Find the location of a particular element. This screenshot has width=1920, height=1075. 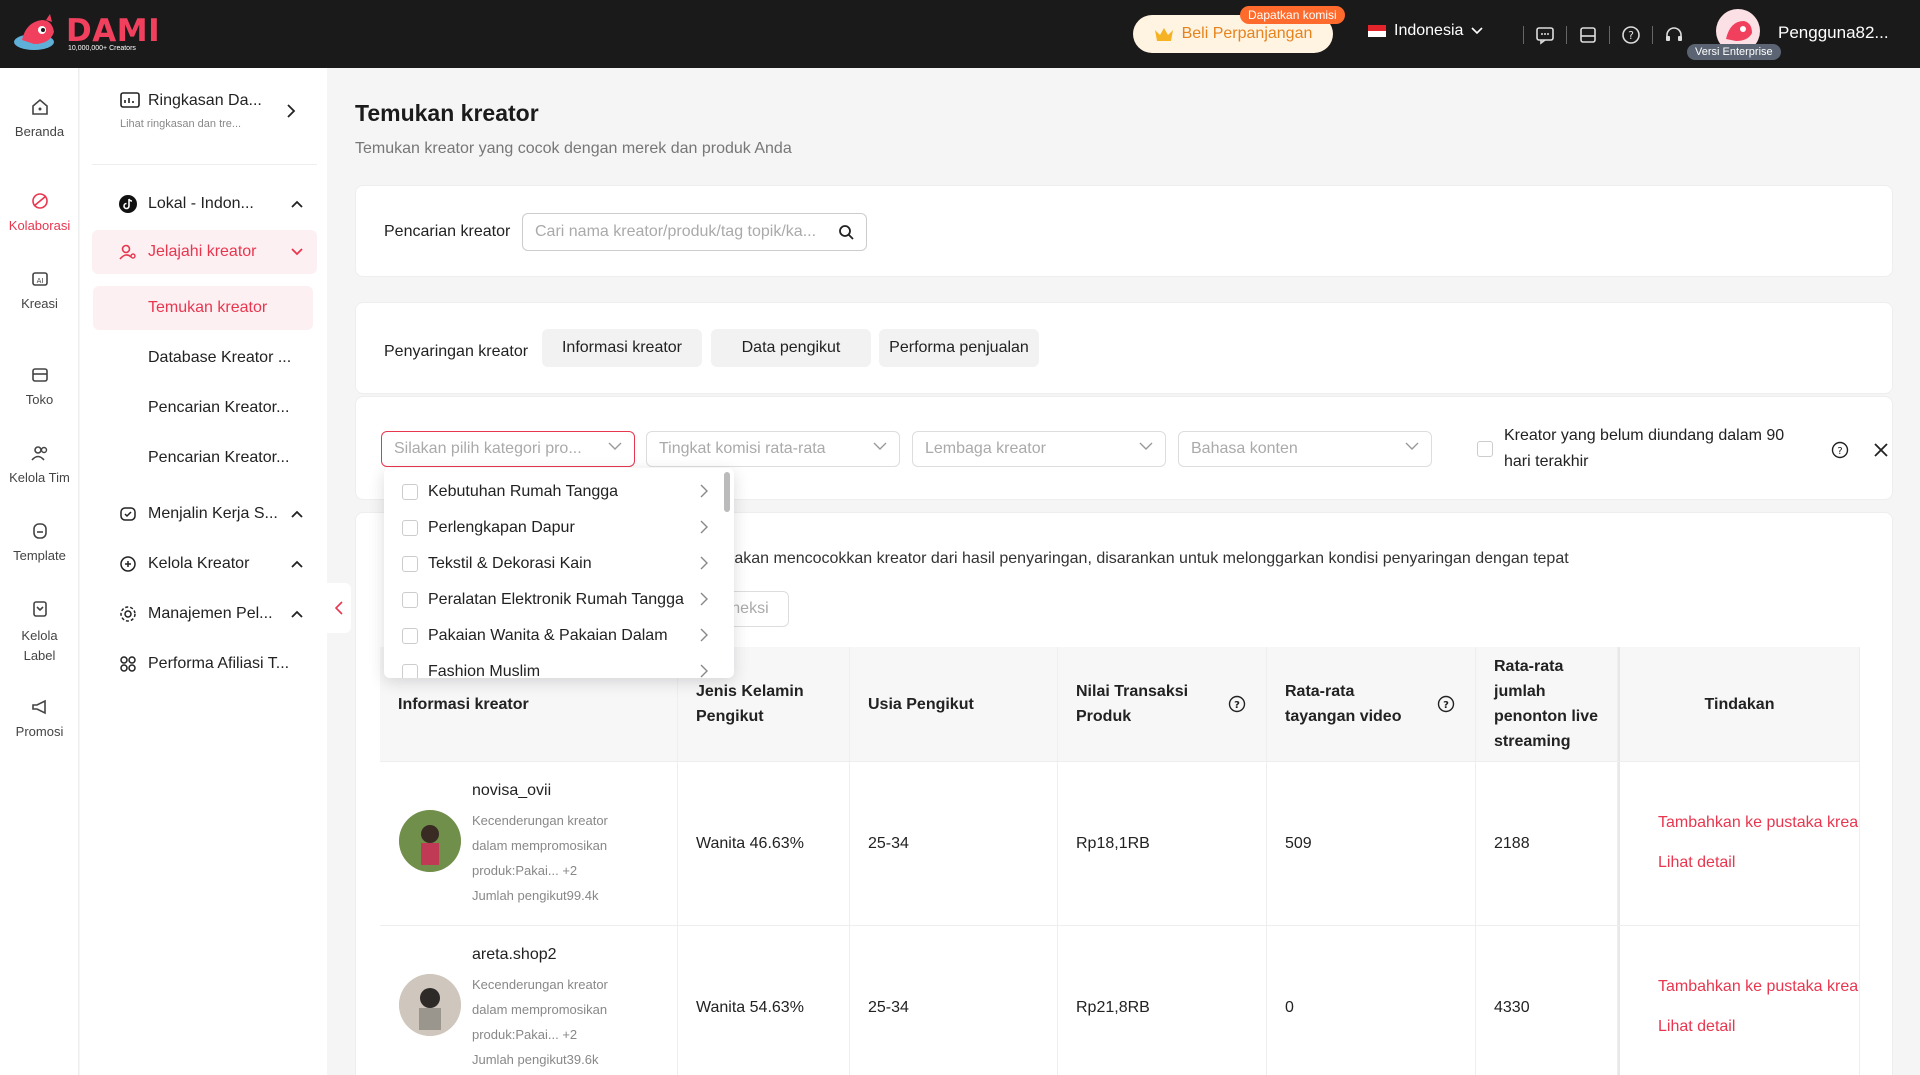

tab-performa-penjualan: Performa penjualan is located at coordinates (959, 348).